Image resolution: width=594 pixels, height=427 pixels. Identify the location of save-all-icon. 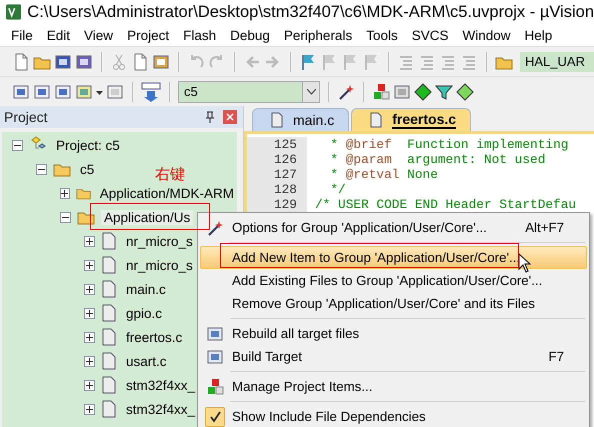
(84, 61).